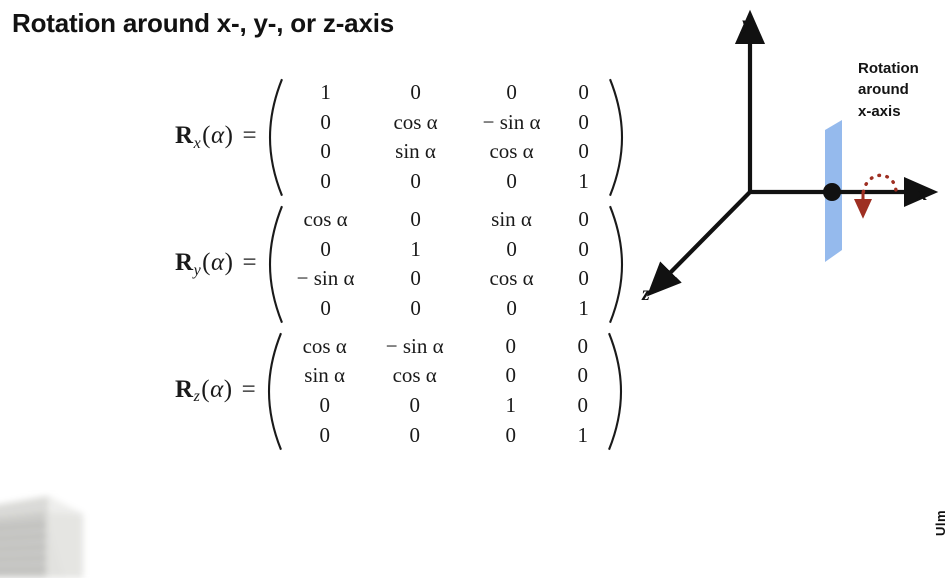 Image resolution: width=947 pixels, height=578 pixels. I want to click on matrix-label-y: Ry(α) =, so click(221, 264).